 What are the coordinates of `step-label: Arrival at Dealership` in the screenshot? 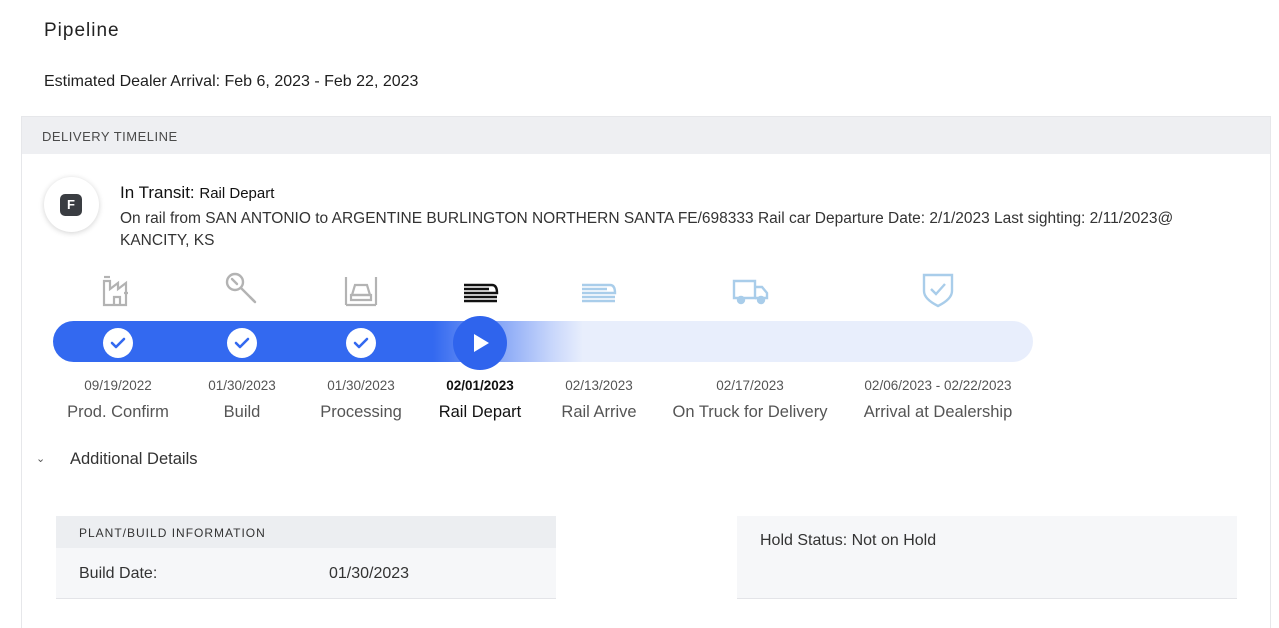 It's located at (938, 412).